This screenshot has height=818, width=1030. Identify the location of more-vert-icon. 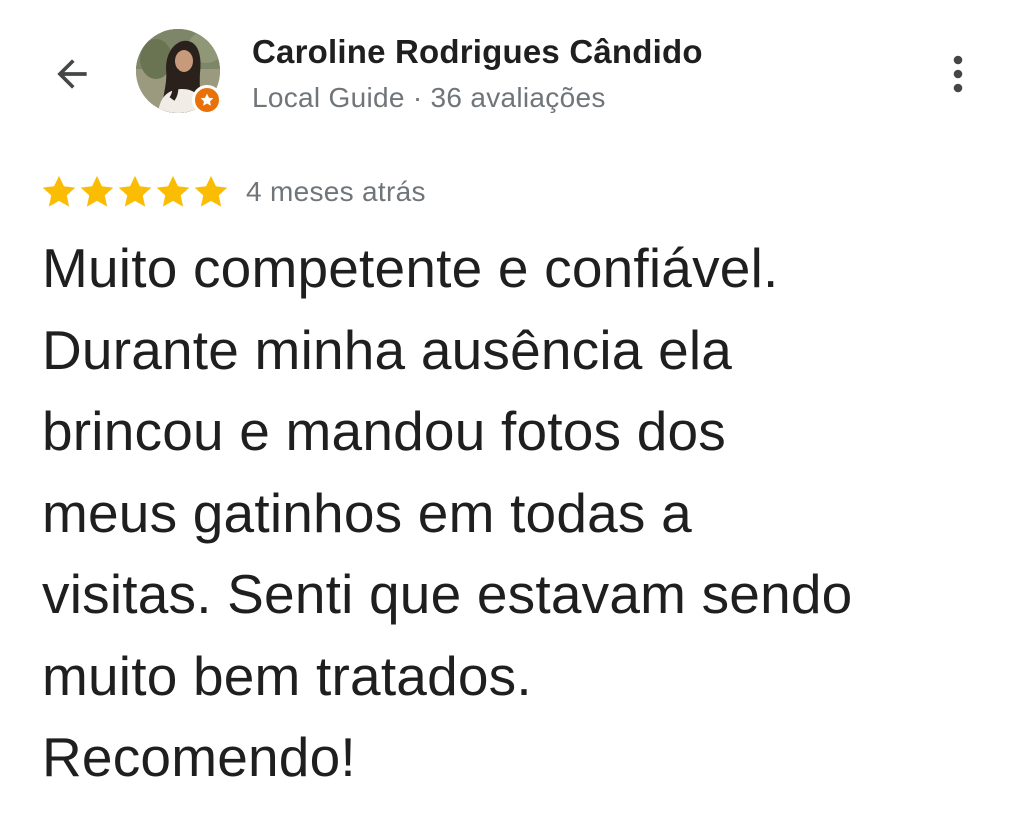
(958, 74).